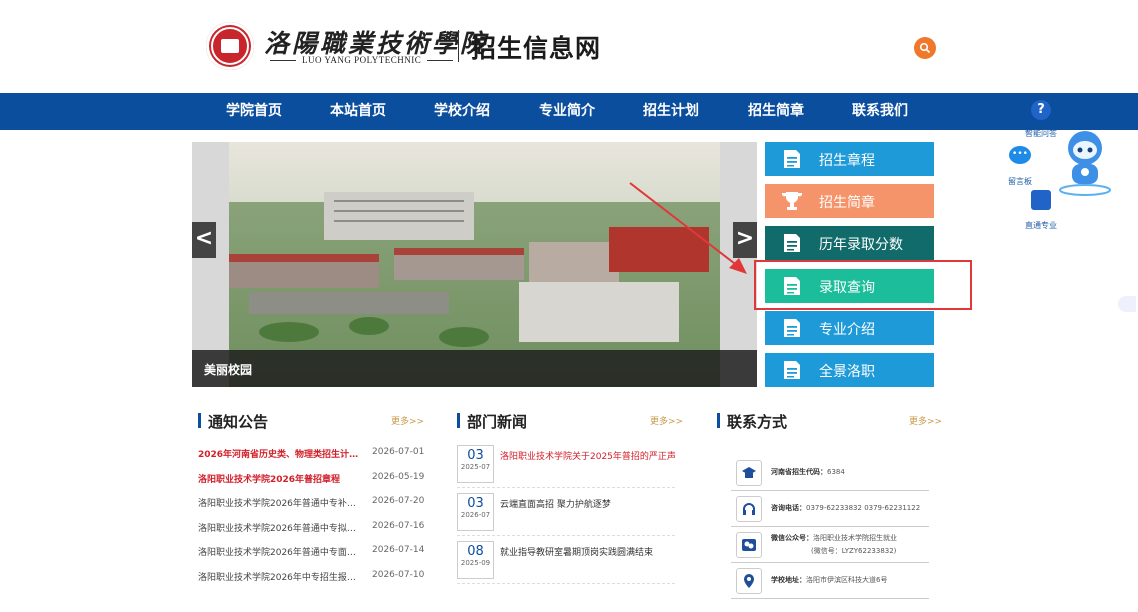 The width and height of the screenshot is (1138, 612). Describe the element at coordinates (475, 563) in the screenshot. I see `news-year-month: 2025-09` at that location.